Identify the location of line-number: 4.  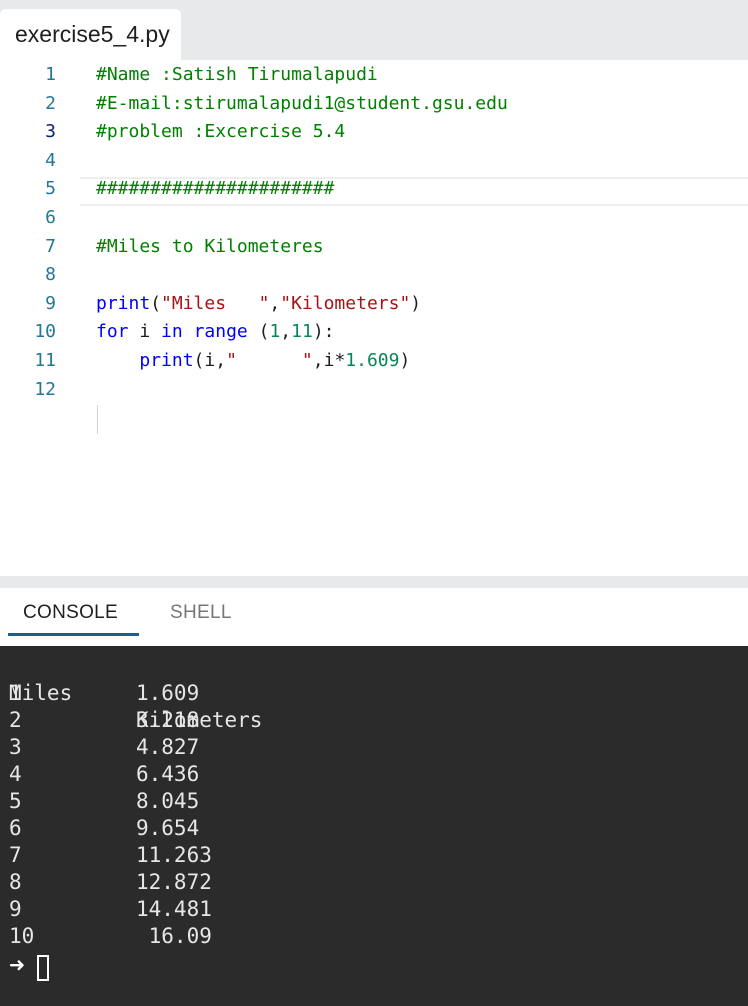
(50, 160).